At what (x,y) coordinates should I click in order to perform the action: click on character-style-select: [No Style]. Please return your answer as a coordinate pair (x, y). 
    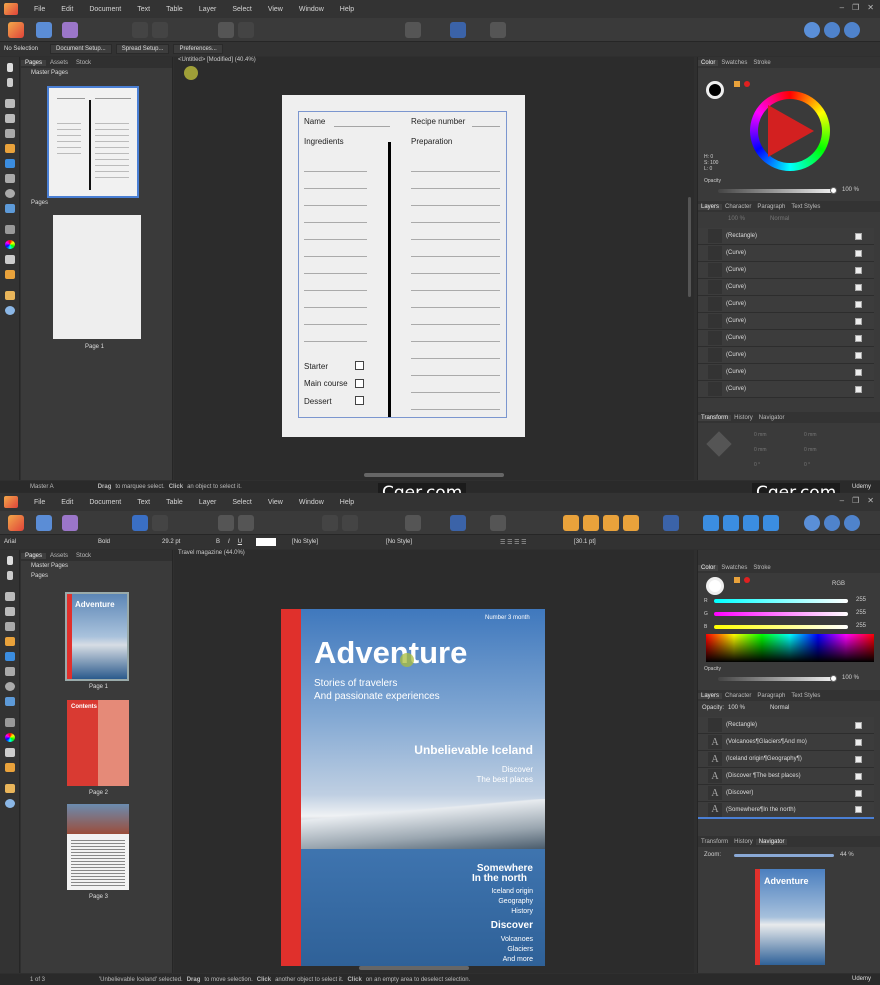
    Looking at the image, I should click on (332, 542).